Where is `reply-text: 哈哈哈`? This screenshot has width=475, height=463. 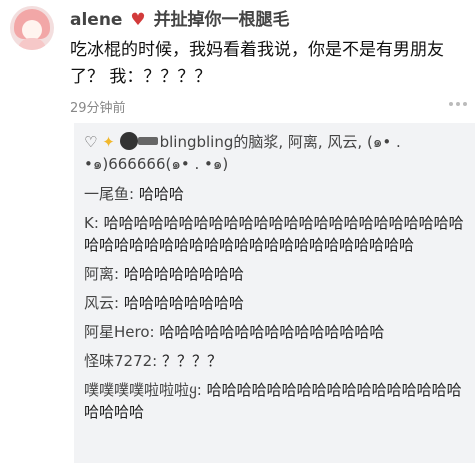 reply-text: 哈哈哈 is located at coordinates (159, 194).